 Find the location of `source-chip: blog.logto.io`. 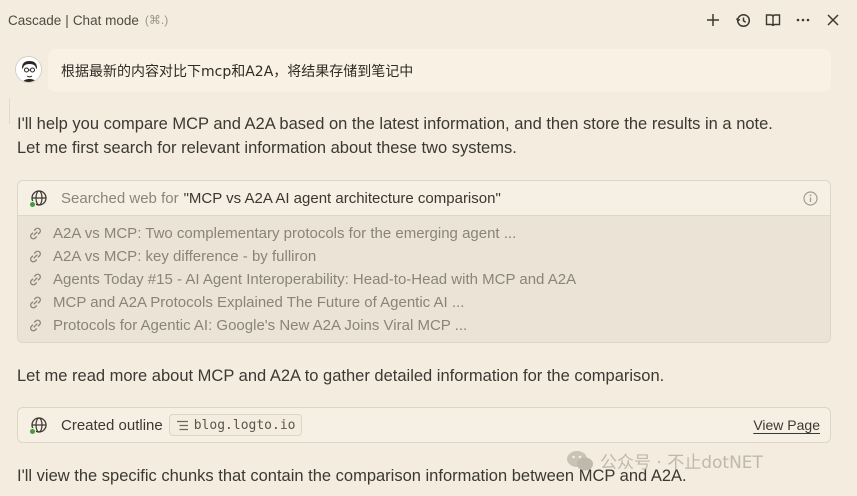

source-chip: blog.logto.io is located at coordinates (235, 425).